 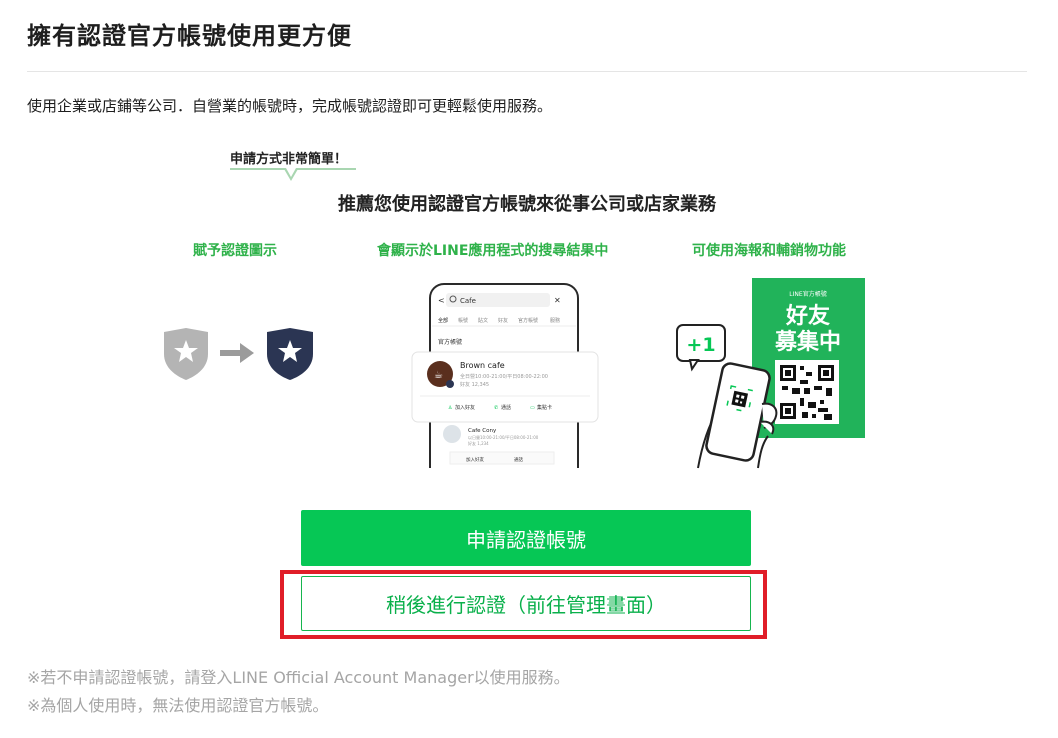 I want to click on poster-plus-badge: +1, so click(x=700, y=345).